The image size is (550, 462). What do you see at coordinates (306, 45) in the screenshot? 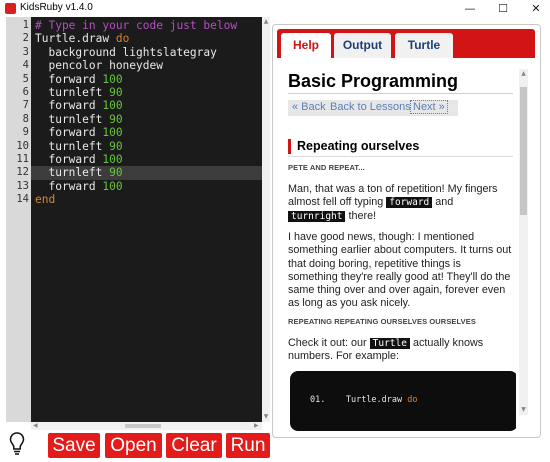
I see `tab-help: Help` at bounding box center [306, 45].